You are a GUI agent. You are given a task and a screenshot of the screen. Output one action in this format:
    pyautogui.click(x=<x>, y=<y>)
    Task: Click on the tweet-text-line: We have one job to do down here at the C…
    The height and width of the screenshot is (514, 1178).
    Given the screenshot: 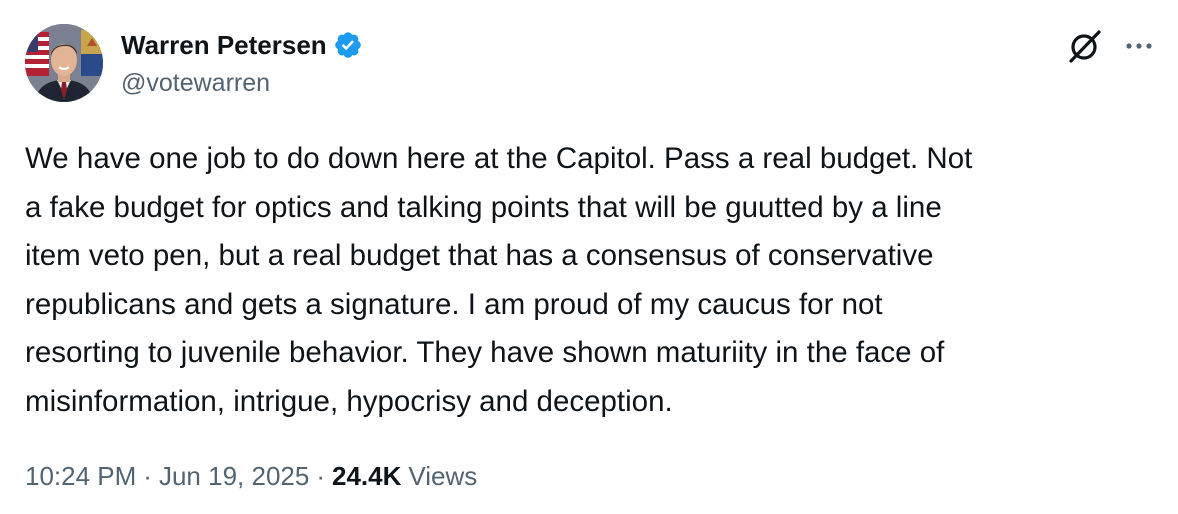 What is the action you would take?
    pyautogui.click(x=499, y=158)
    